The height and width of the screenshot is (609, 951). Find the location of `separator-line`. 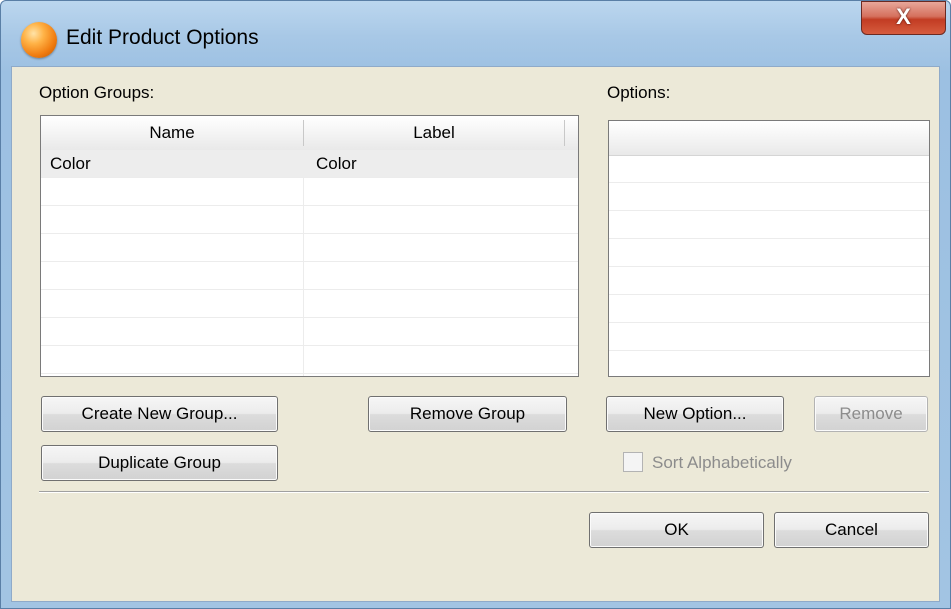

separator-line is located at coordinates (484, 492).